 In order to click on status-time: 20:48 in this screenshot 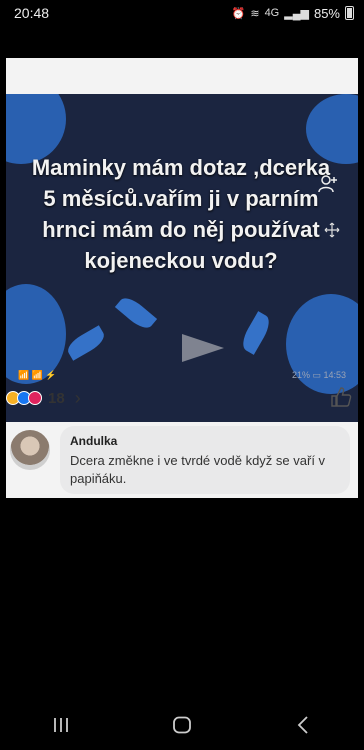, I will do `click(32, 13)`.